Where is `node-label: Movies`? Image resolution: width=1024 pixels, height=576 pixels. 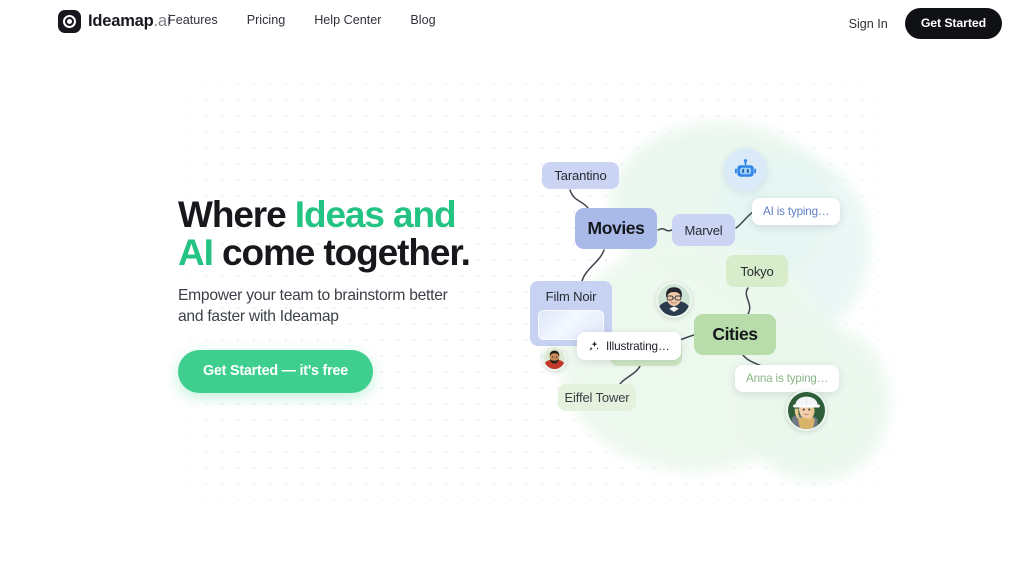
node-label: Movies is located at coordinates (616, 228).